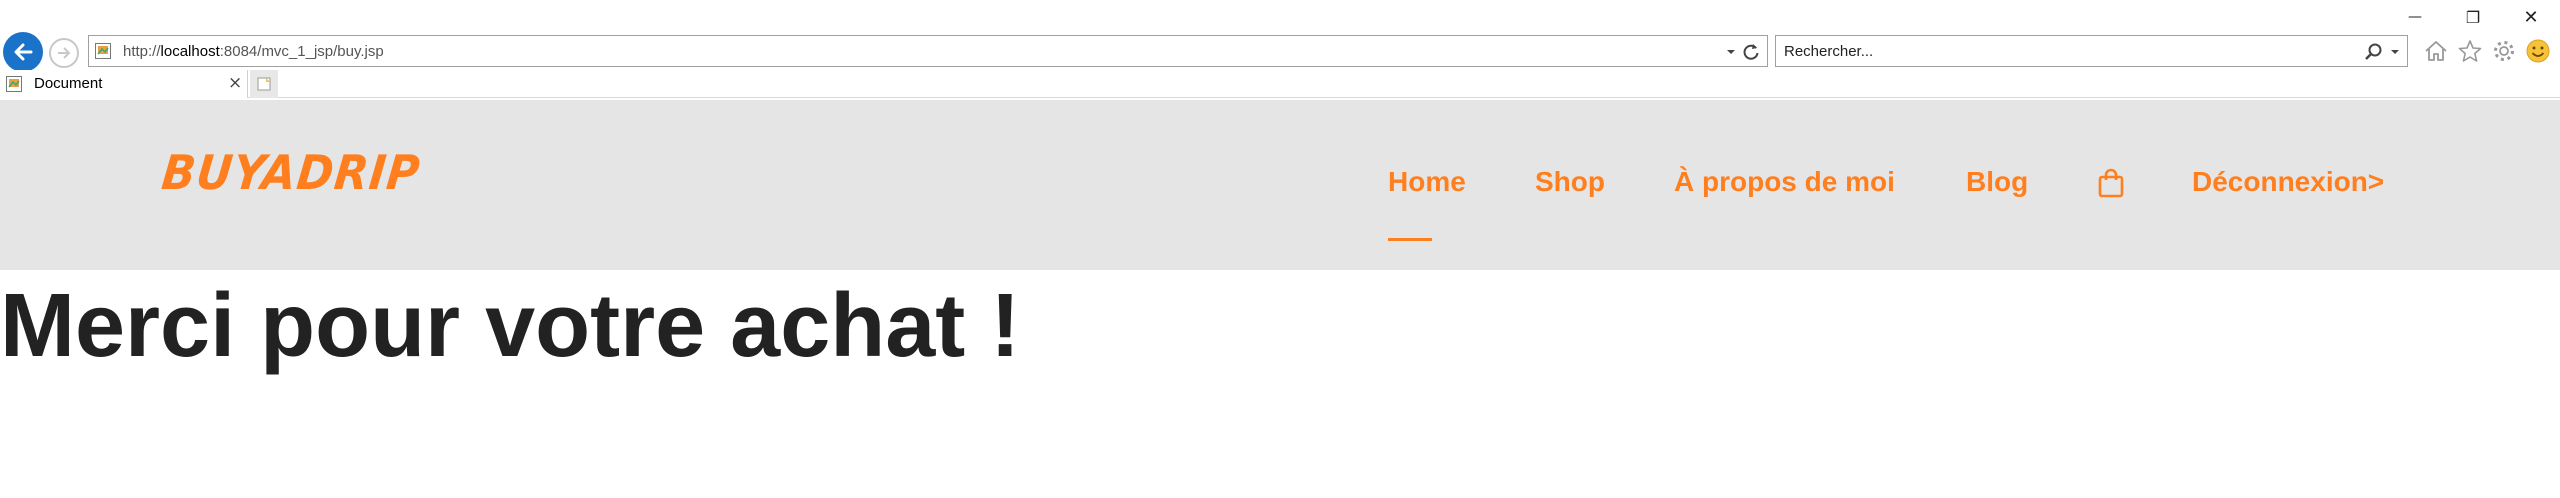 The height and width of the screenshot is (498, 2560). What do you see at coordinates (2531, 17) in the screenshot?
I see `close-window-button: ✕` at bounding box center [2531, 17].